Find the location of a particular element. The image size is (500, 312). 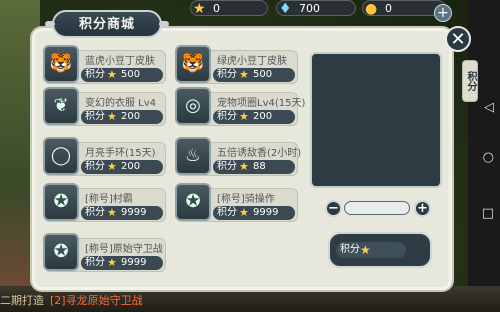

star-resource: ★ 0 is located at coordinates (229, 8).